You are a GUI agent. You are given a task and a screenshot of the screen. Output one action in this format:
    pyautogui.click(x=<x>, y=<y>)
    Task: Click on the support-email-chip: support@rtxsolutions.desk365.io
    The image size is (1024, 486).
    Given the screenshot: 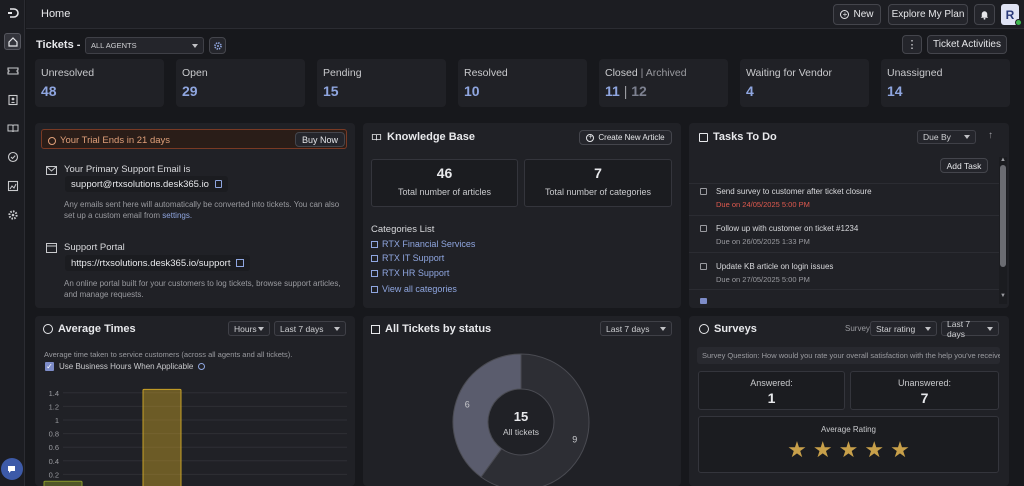 What is the action you would take?
    pyautogui.click(x=146, y=184)
    